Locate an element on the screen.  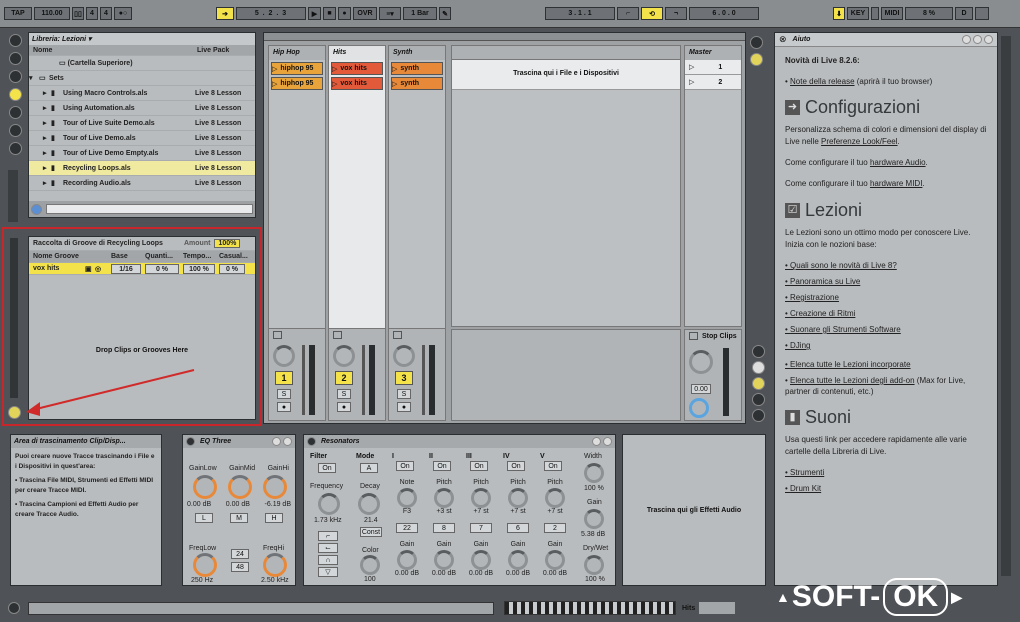
device-on-icon is located at coordinates (190, 441).